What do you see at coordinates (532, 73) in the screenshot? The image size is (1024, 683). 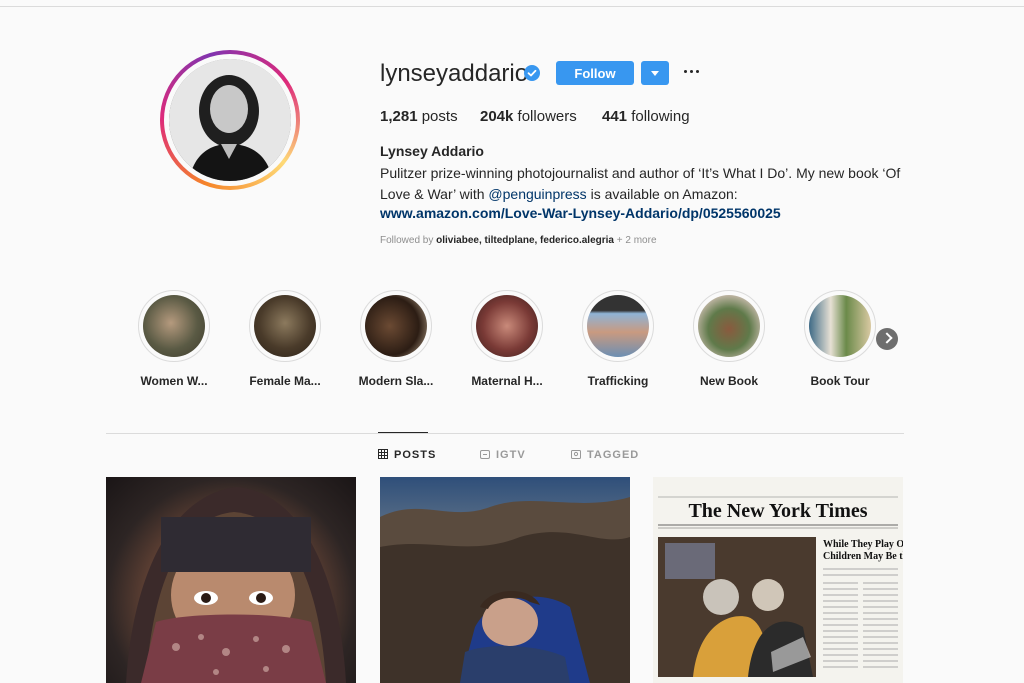 I see `verified-badge-icon` at bounding box center [532, 73].